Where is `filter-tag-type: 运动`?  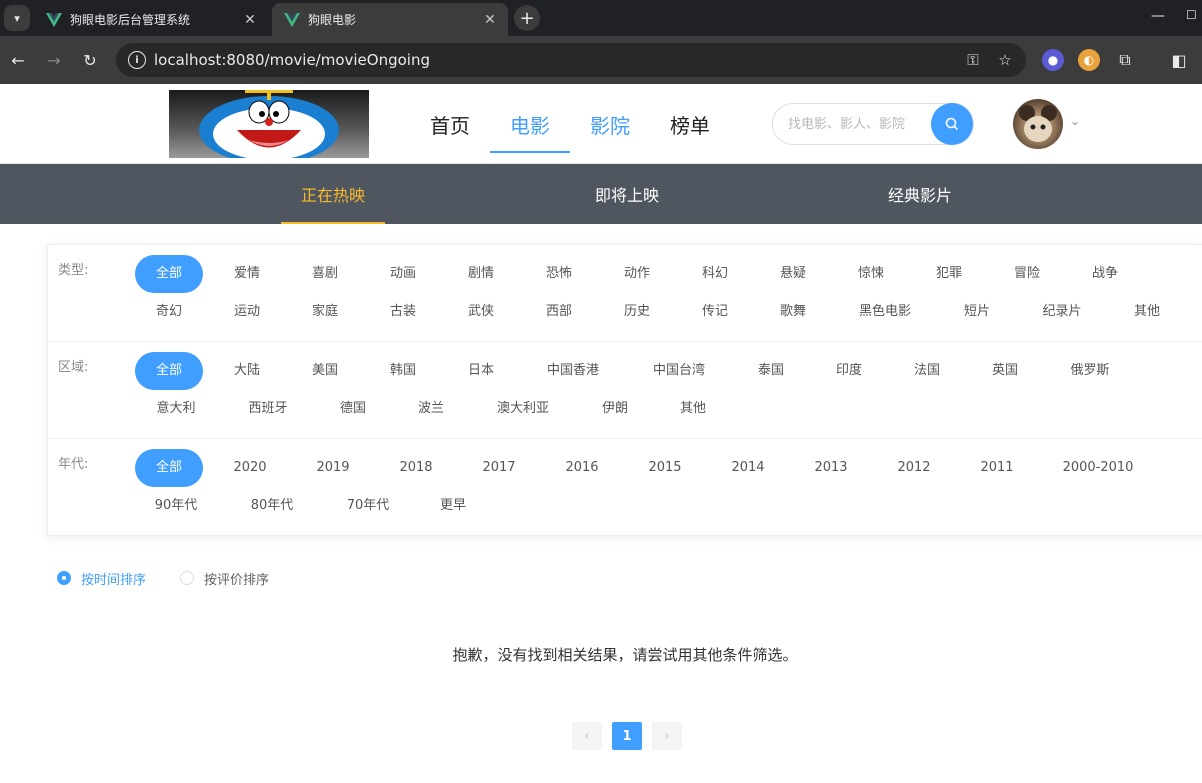
filter-tag-type: 运动 is located at coordinates (247, 312).